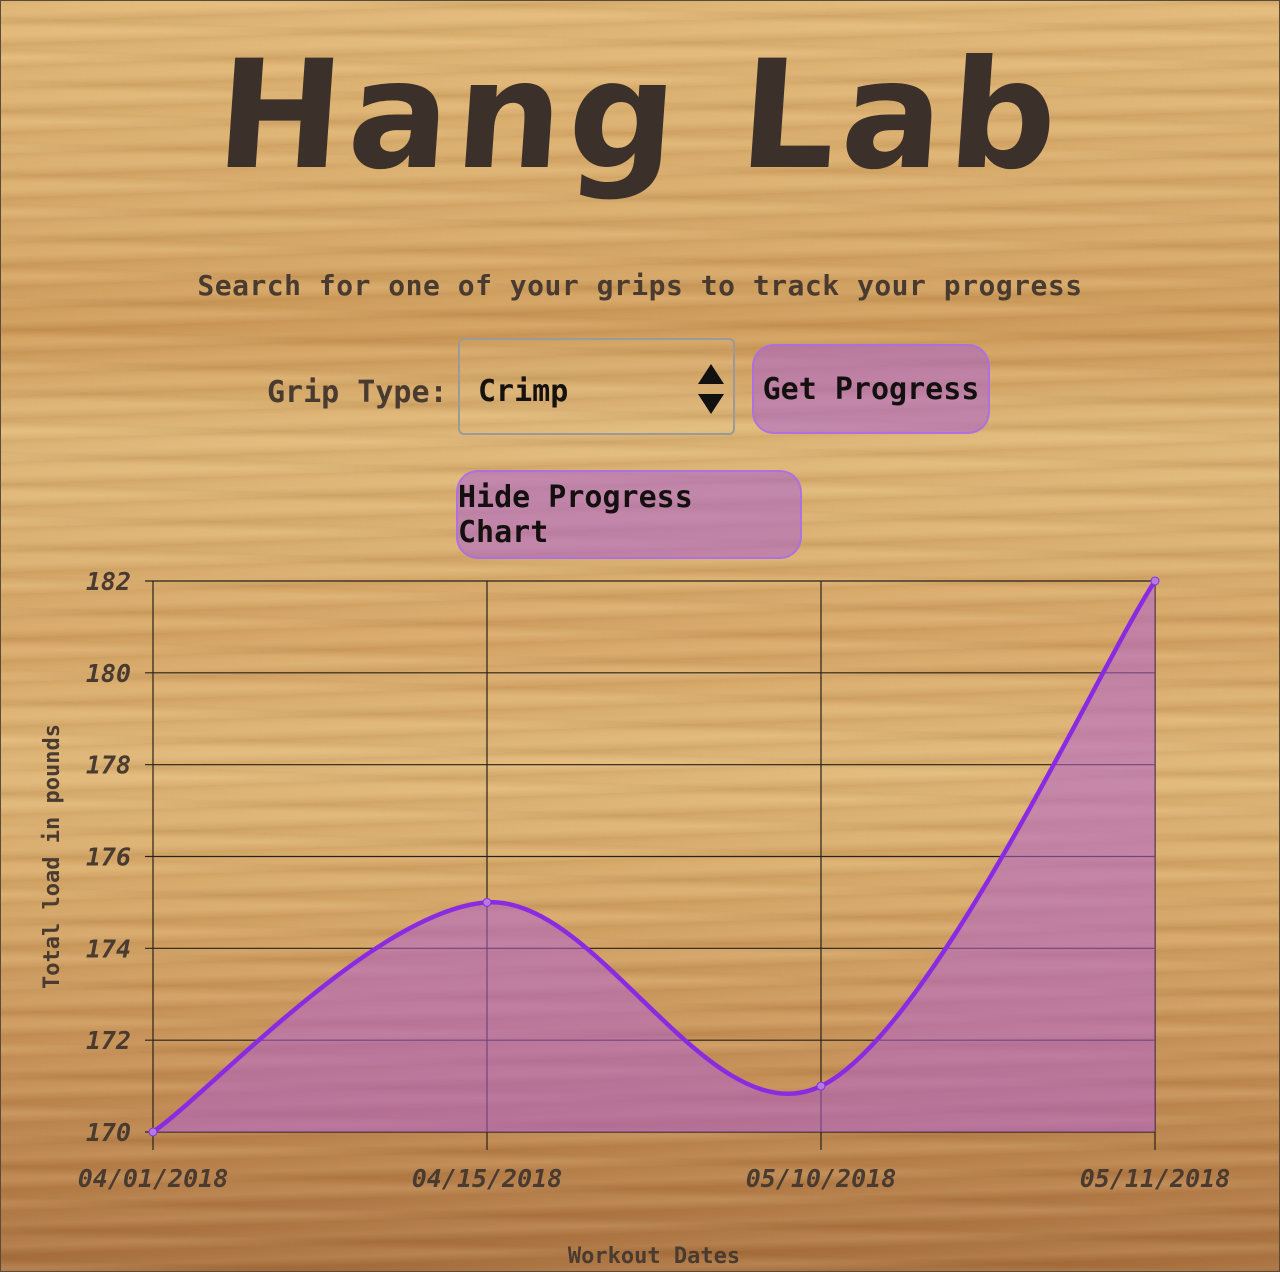 Image resolution: width=1280 pixels, height=1272 pixels. Describe the element at coordinates (654, 1256) in the screenshot. I see `x-axis-title: Workout Dates` at that location.